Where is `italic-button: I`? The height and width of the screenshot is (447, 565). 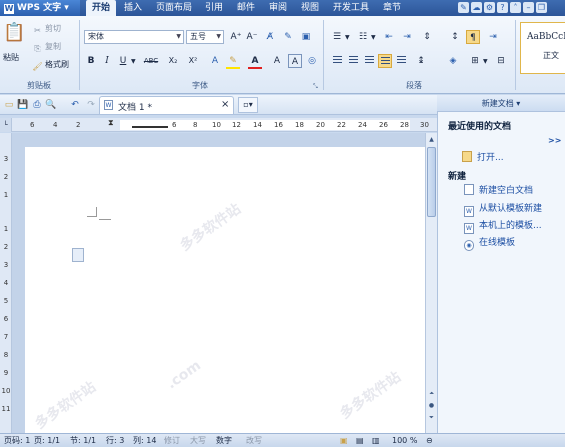 italic-button: I is located at coordinates (107, 61).